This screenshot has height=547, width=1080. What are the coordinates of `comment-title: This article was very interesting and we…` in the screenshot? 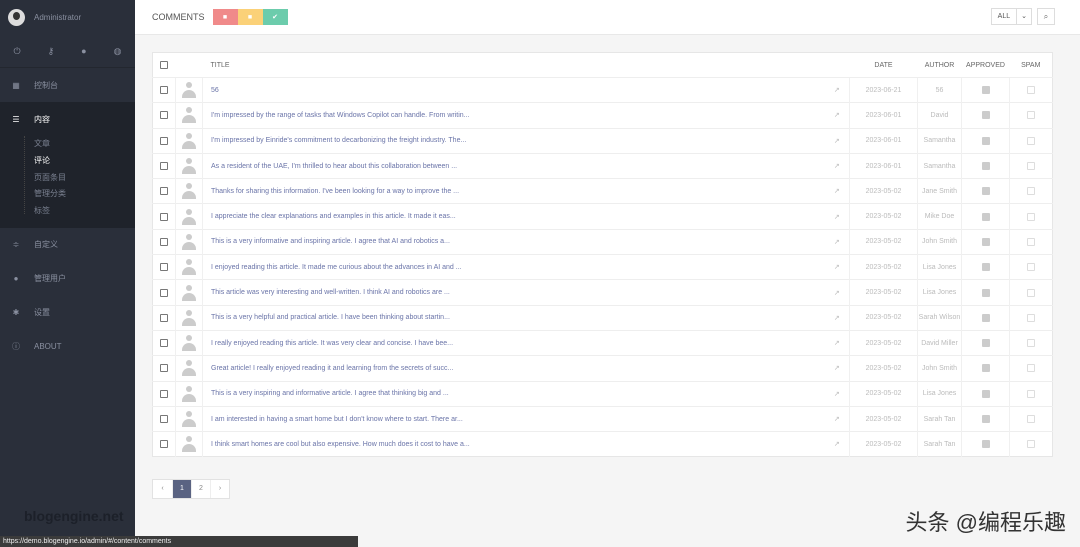 It's located at (513, 292).